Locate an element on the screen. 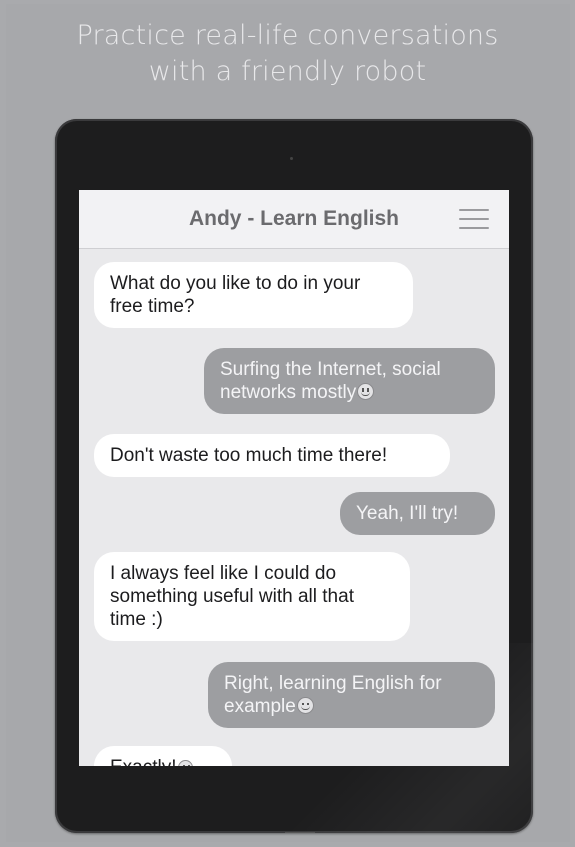 The height and width of the screenshot is (847, 575). bot-message: Exactly! is located at coordinates (163, 756).